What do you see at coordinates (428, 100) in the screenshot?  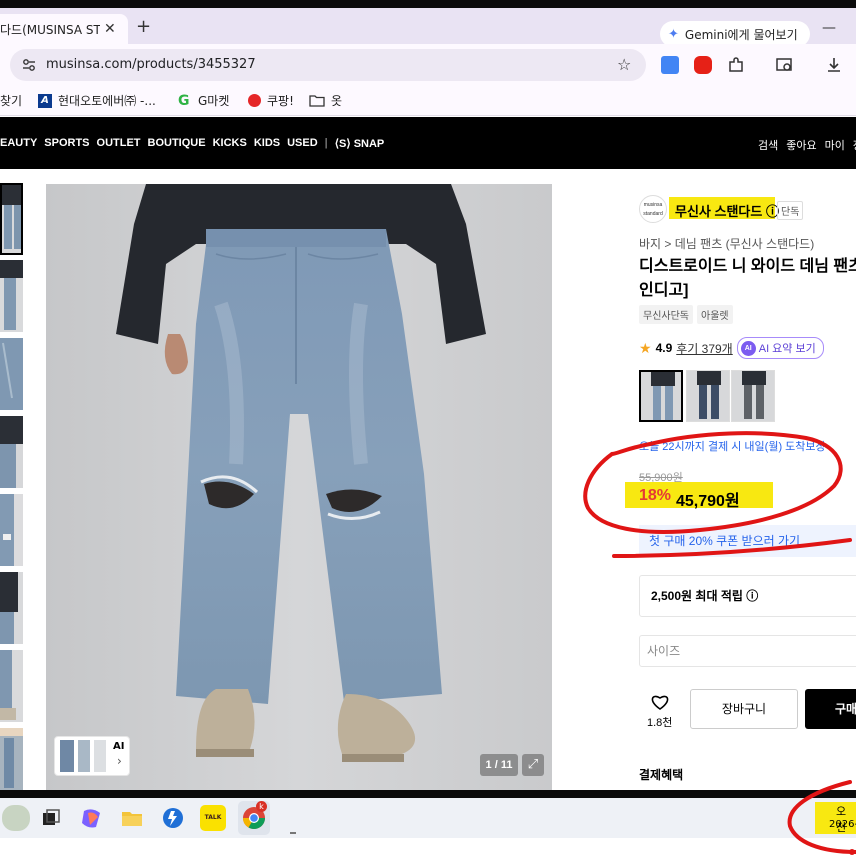 I see `bookmarks-bar: 찾기 A 현대오토에버㈜ -... G G마켓 쿠팡! 옷` at bounding box center [428, 100].